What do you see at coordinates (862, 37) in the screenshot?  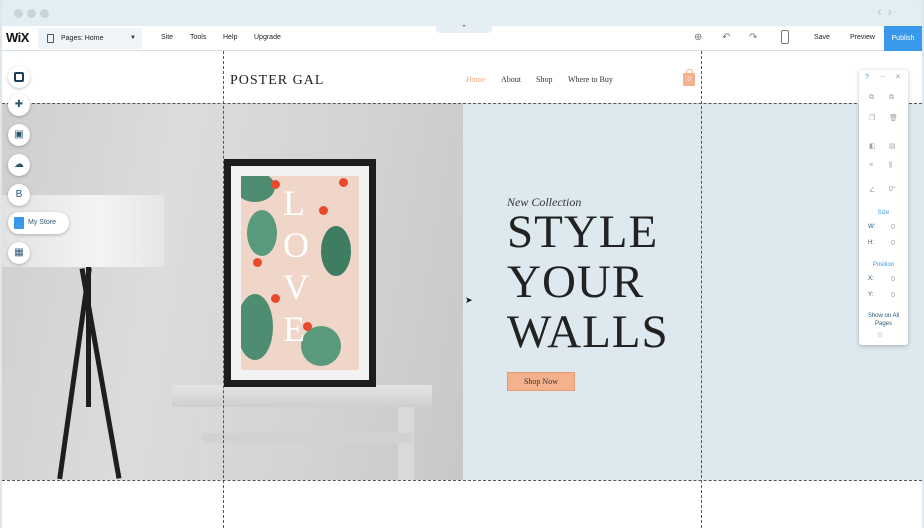 I see `preview-button: Preview` at bounding box center [862, 37].